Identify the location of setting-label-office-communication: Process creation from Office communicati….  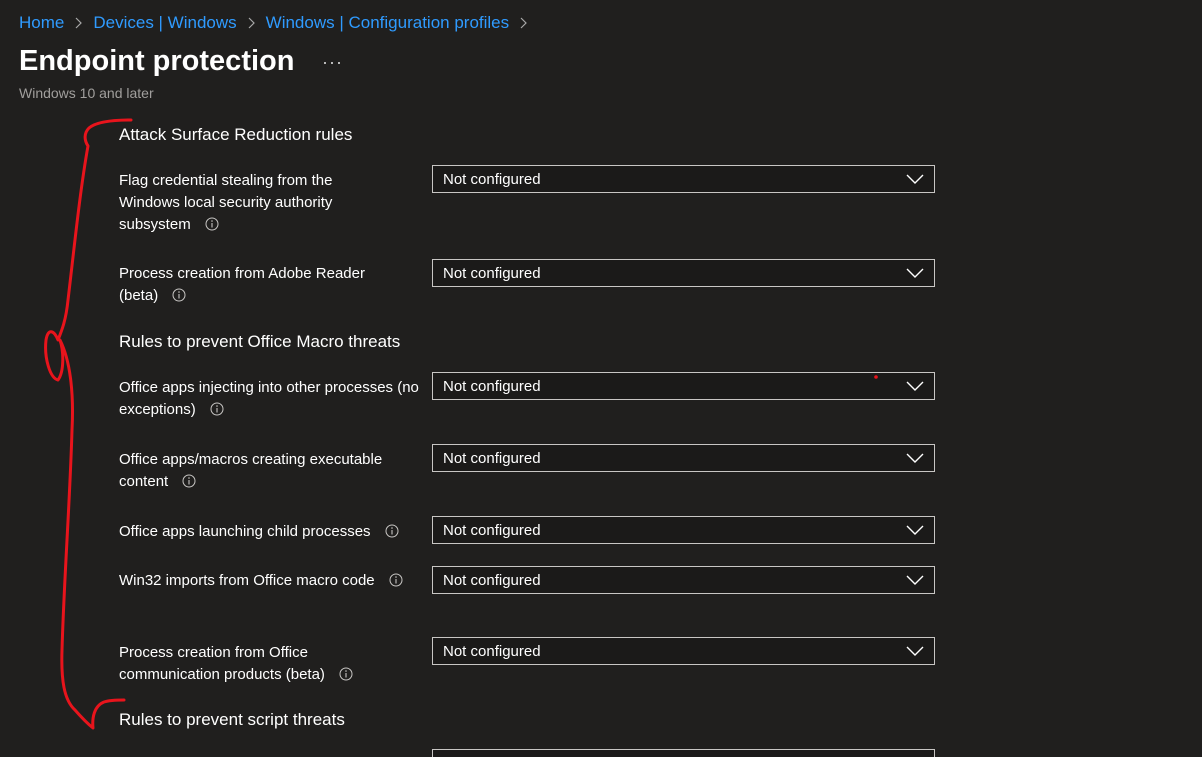
(259, 664).